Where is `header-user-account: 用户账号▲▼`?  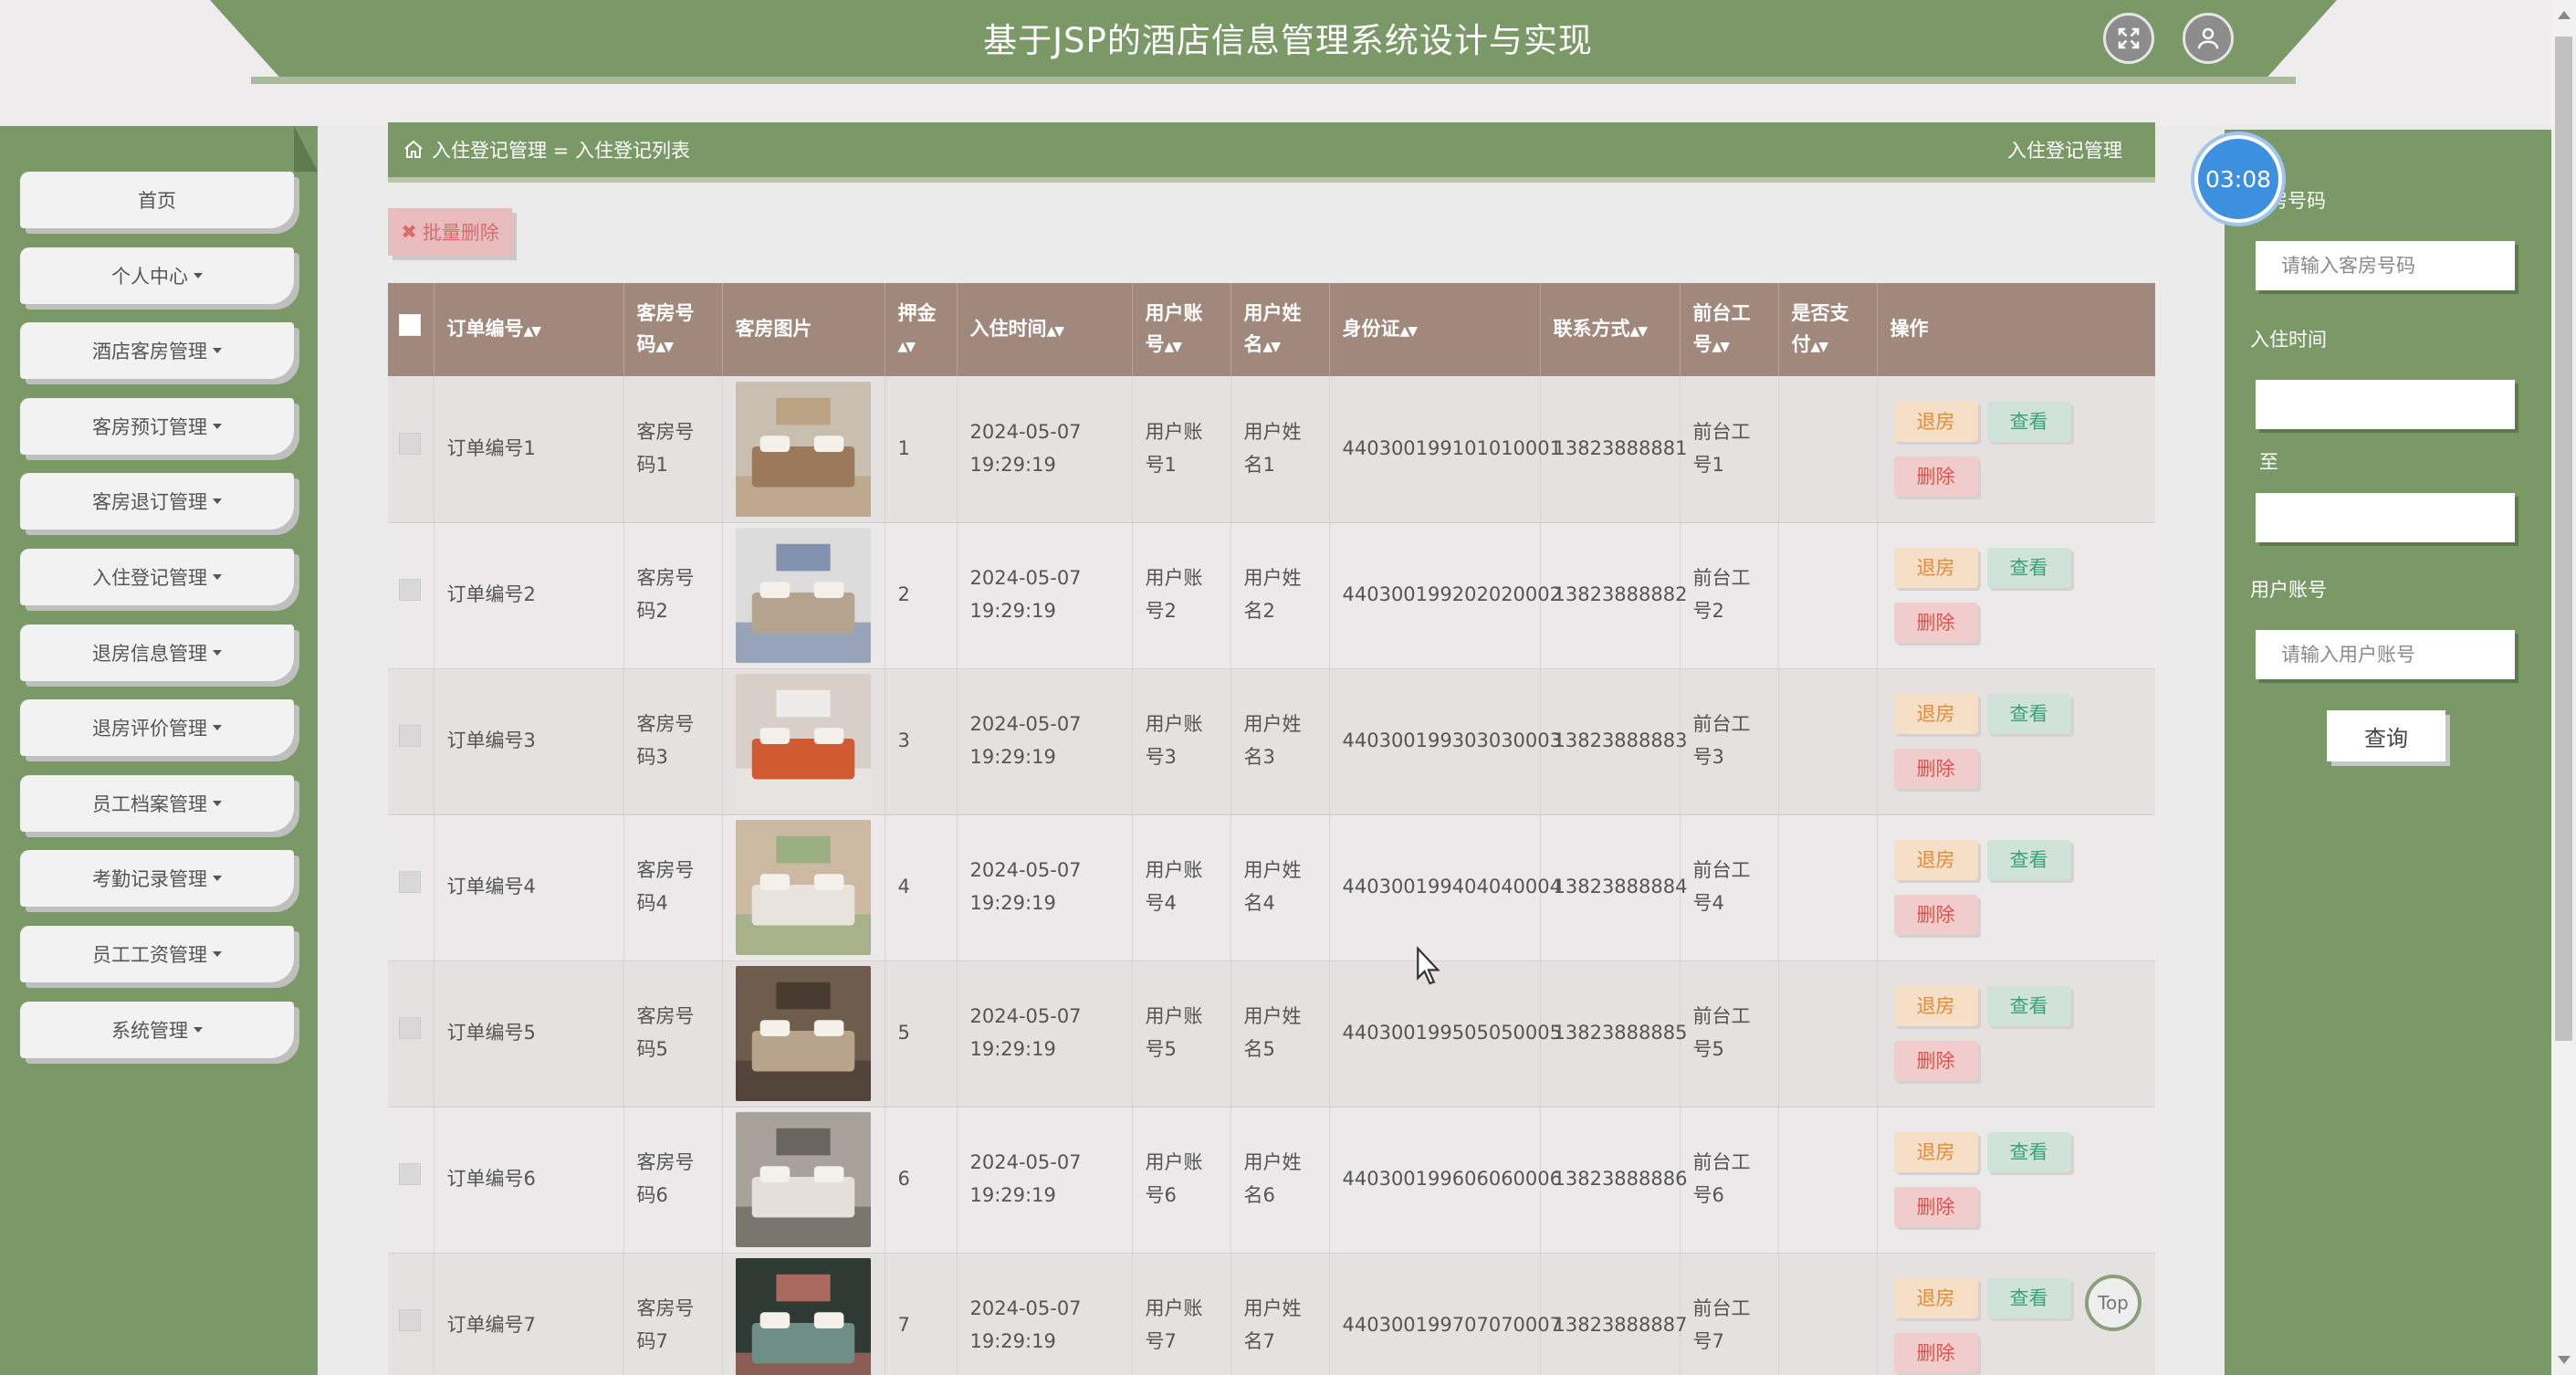
header-user-account: 用户账号▲▼ is located at coordinates (1181, 329).